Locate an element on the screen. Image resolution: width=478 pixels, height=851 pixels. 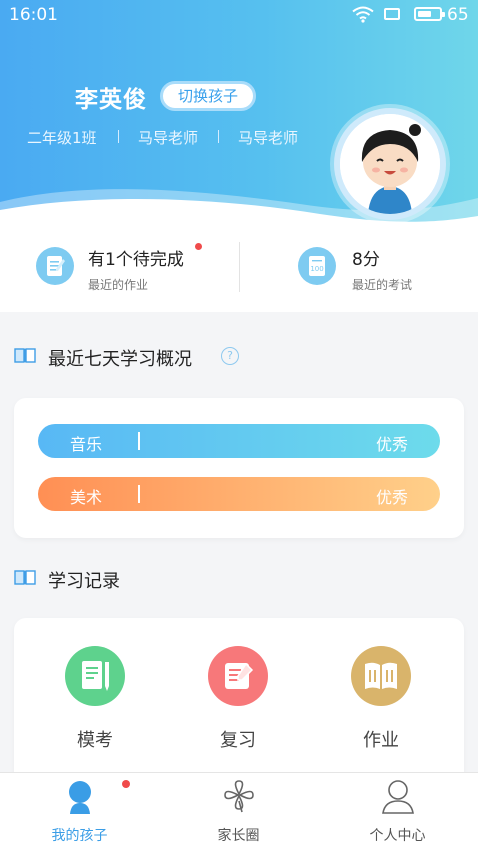
child-avatar is located at coordinates (390, 164).